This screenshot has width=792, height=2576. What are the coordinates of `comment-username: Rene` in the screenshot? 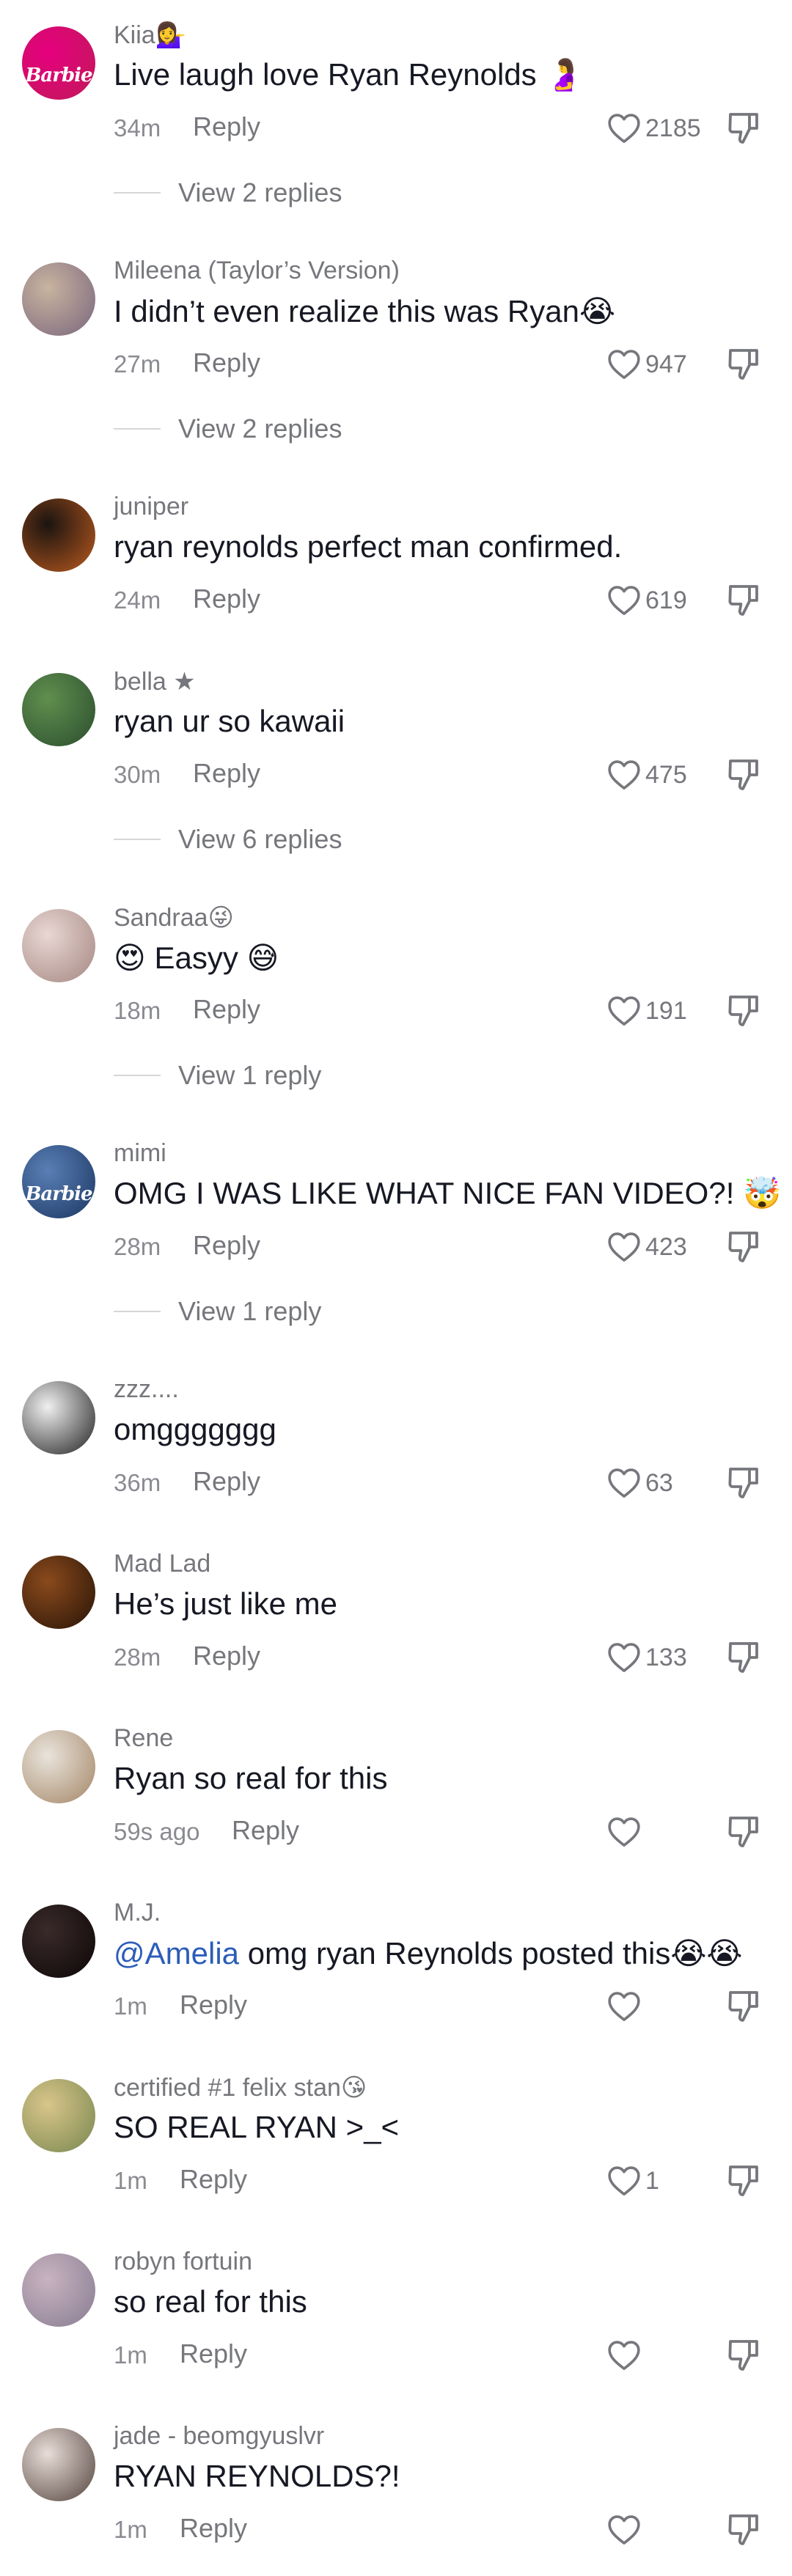 It's located at (143, 1738).